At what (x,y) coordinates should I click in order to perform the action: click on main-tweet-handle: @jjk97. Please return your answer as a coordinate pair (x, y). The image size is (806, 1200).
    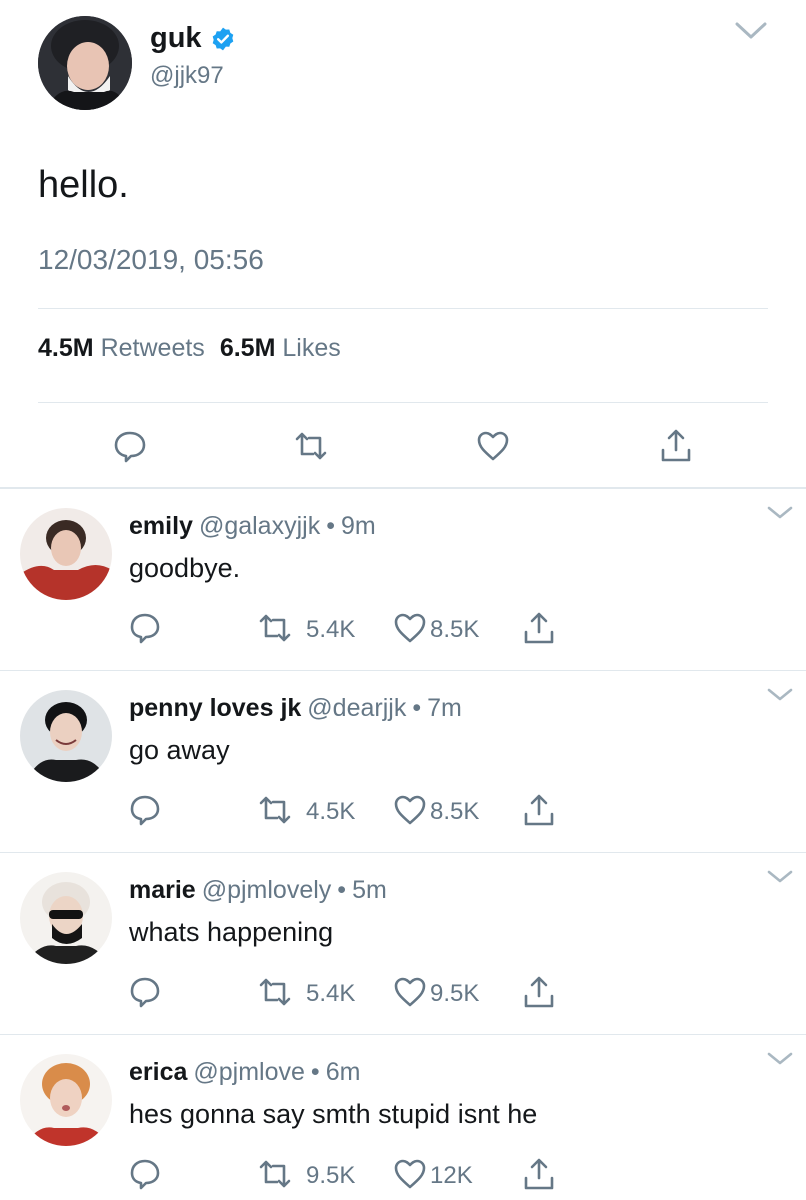
    Looking at the image, I should click on (187, 76).